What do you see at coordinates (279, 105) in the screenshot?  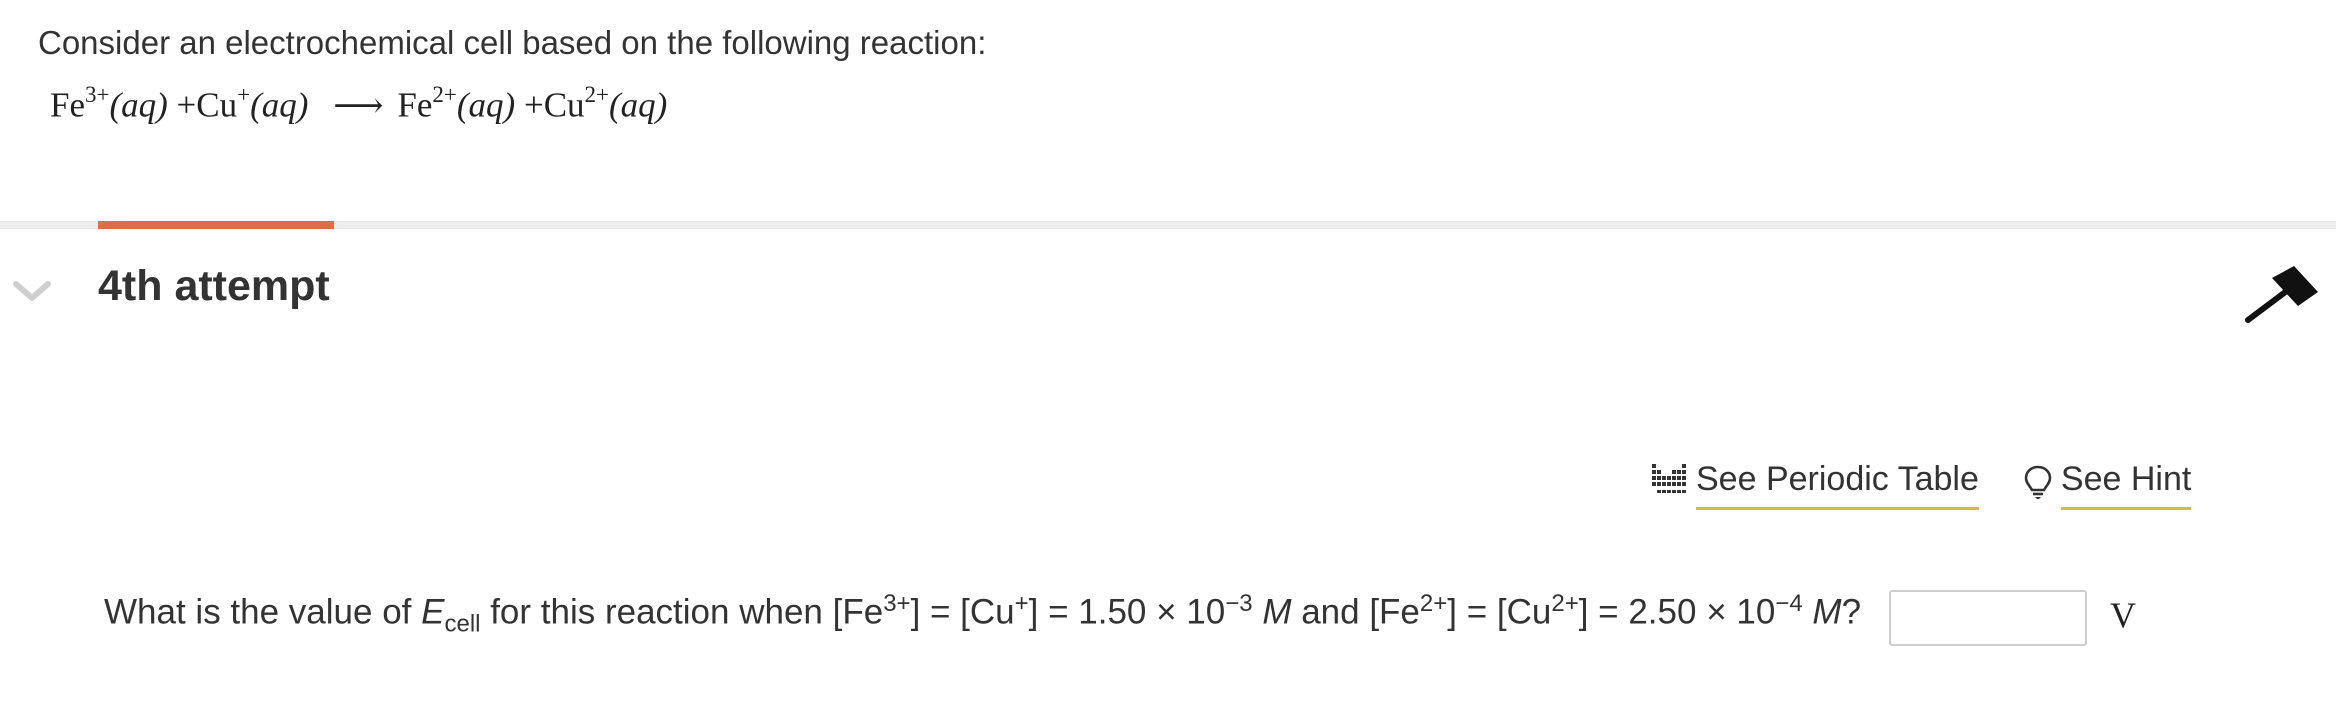 I see `reactant-cu-state: (aq)` at bounding box center [279, 105].